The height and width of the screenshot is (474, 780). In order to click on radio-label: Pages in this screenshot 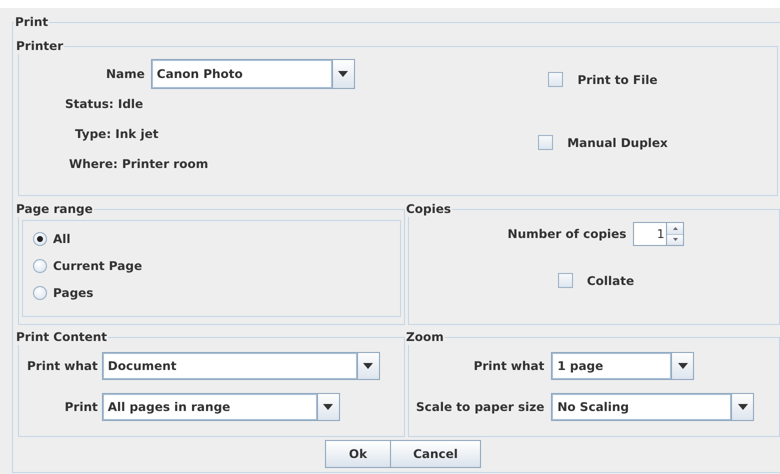, I will do `click(73, 293)`.